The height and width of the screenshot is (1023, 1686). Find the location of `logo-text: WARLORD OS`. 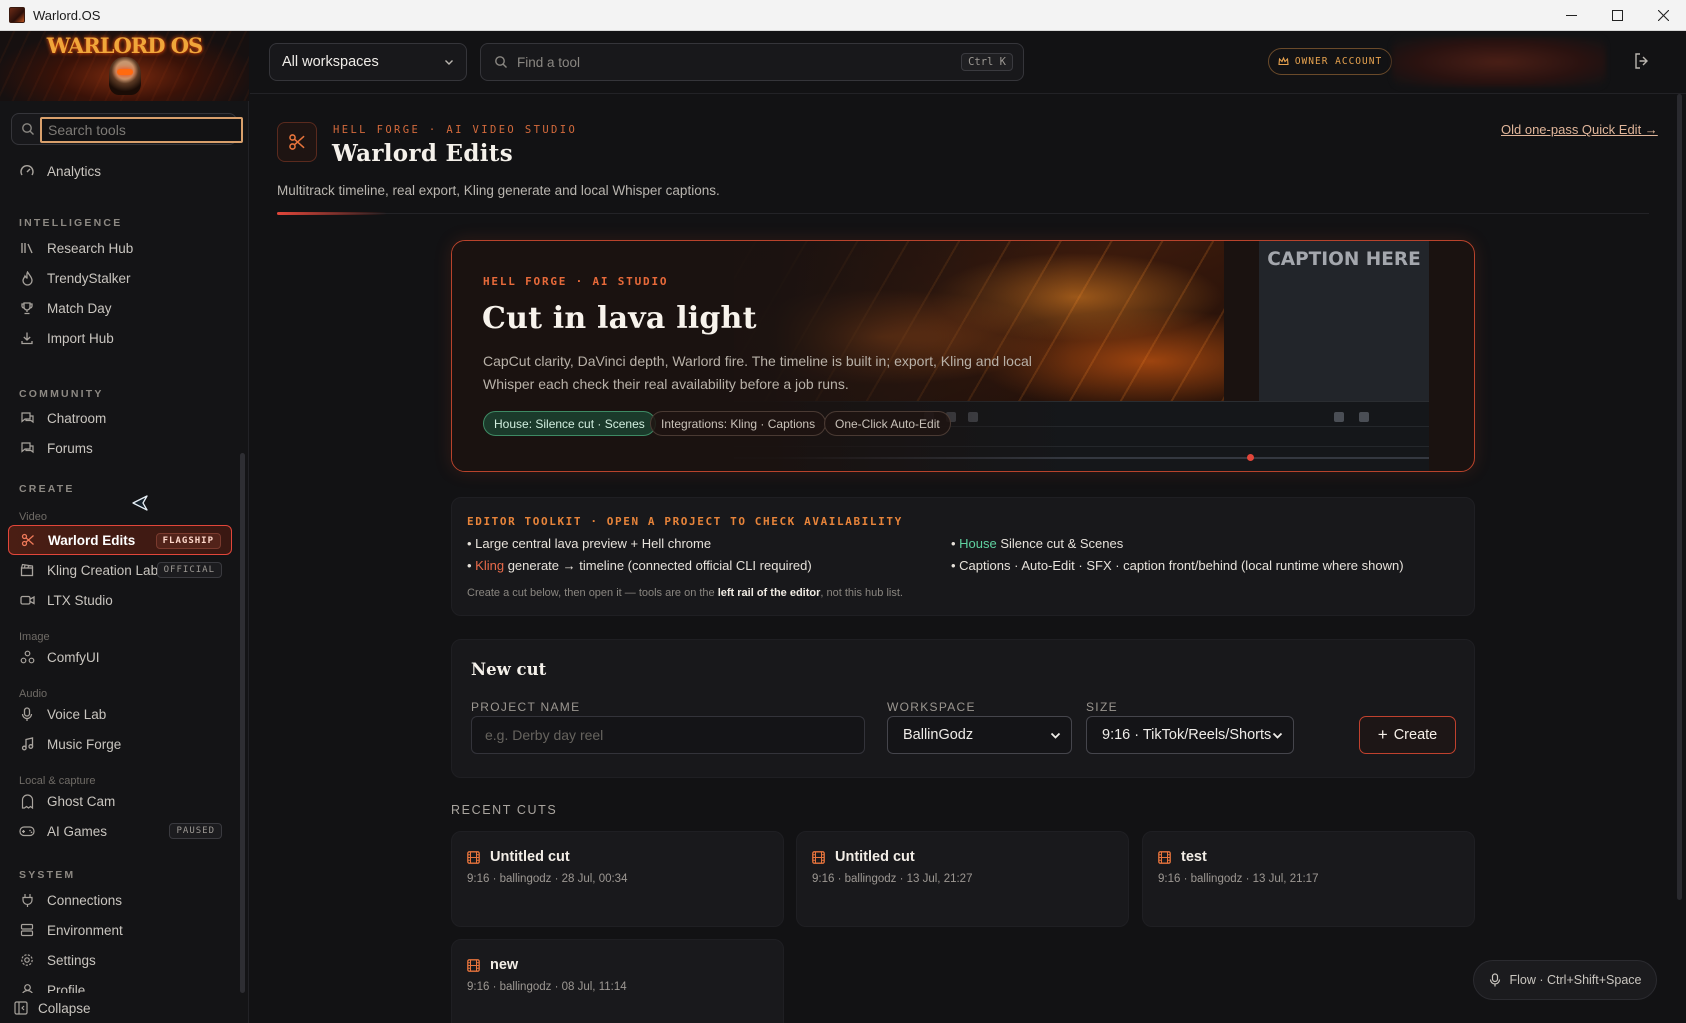

logo-text: WARLORD OS is located at coordinates (124, 45).